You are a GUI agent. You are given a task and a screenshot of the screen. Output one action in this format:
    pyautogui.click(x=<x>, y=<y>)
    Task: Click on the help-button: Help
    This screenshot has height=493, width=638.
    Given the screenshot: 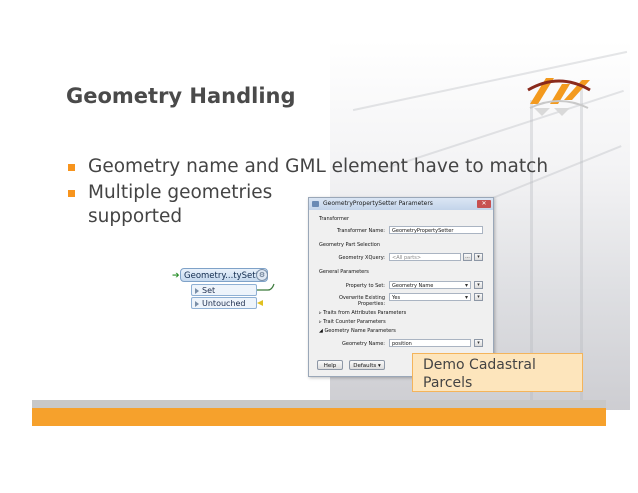 What is the action you would take?
    pyautogui.click(x=330, y=365)
    